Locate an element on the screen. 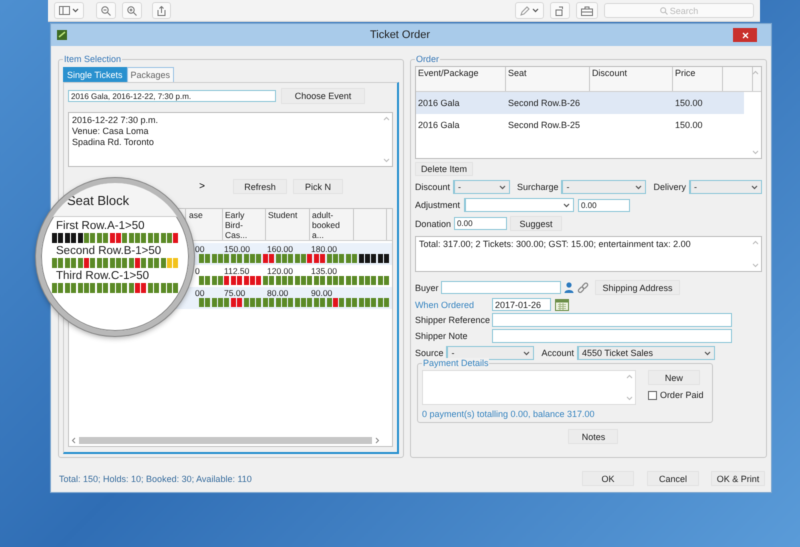 This screenshot has width=800, height=547. next-button: > is located at coordinates (202, 186).